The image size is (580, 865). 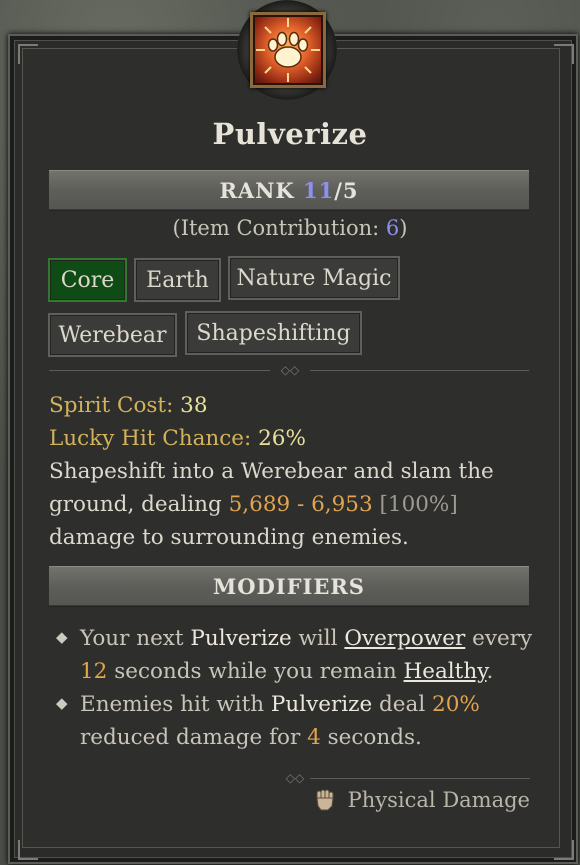 What do you see at coordinates (456, 704) in the screenshot?
I see `mod-percent-value: 20%` at bounding box center [456, 704].